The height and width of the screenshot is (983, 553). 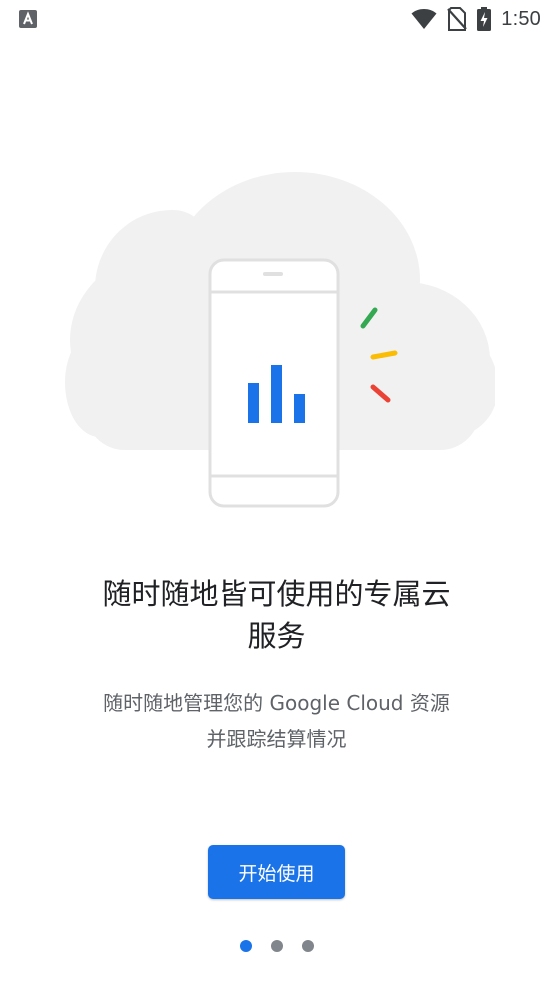 What do you see at coordinates (276, 739) in the screenshot?
I see `description-line-2: 并跟踪结算情况` at bounding box center [276, 739].